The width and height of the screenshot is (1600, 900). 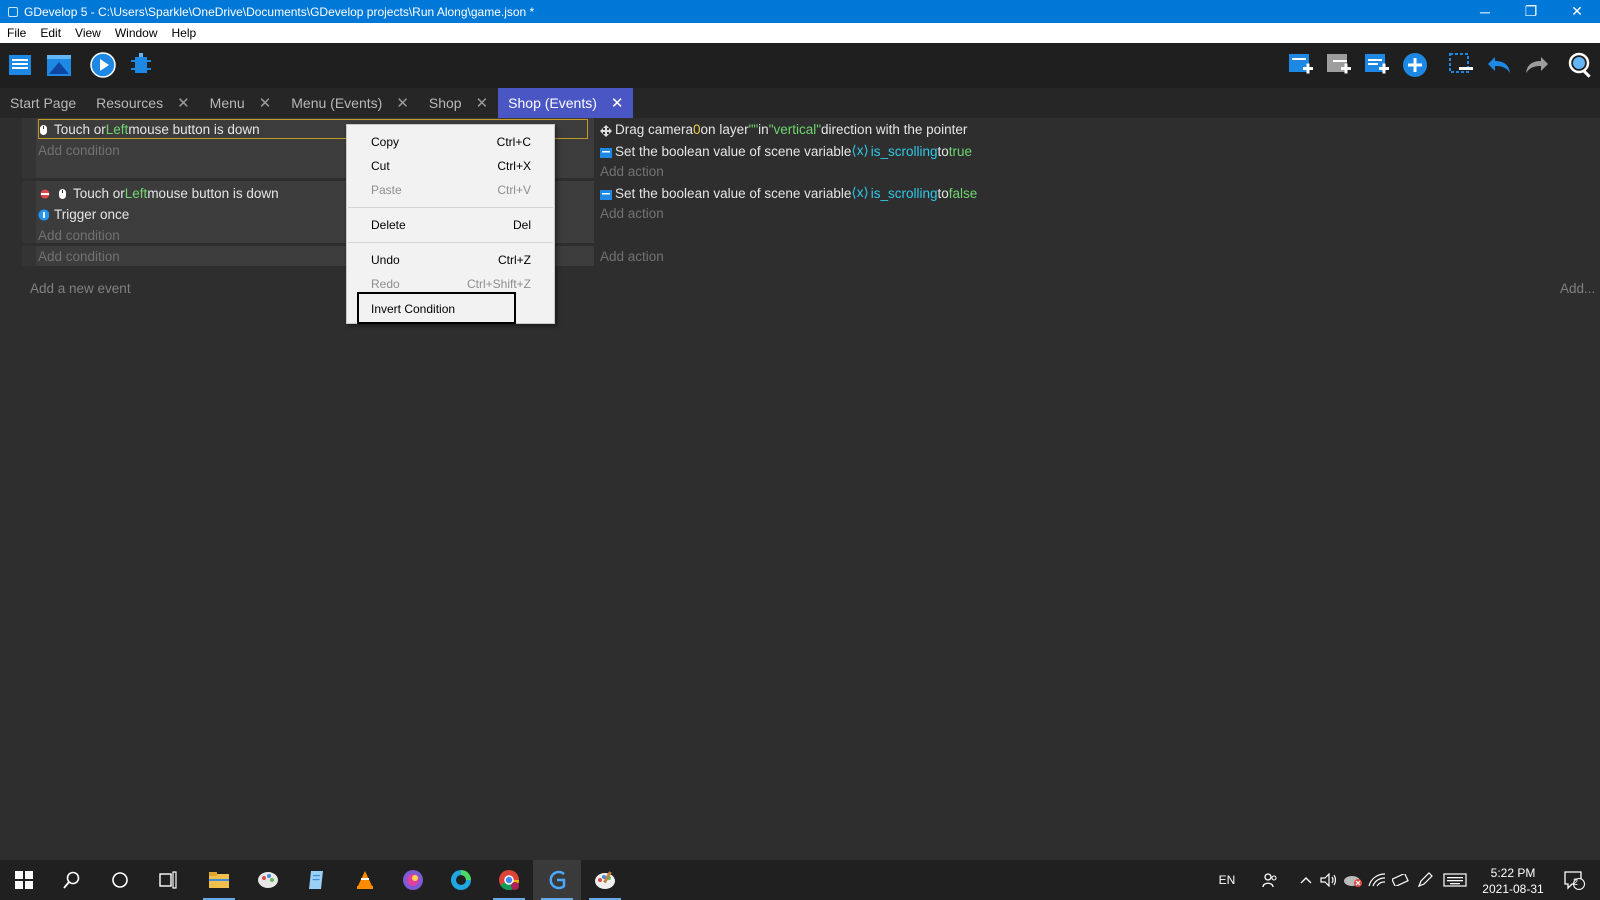 What do you see at coordinates (24, 880) in the screenshot?
I see `windows-start-icon` at bounding box center [24, 880].